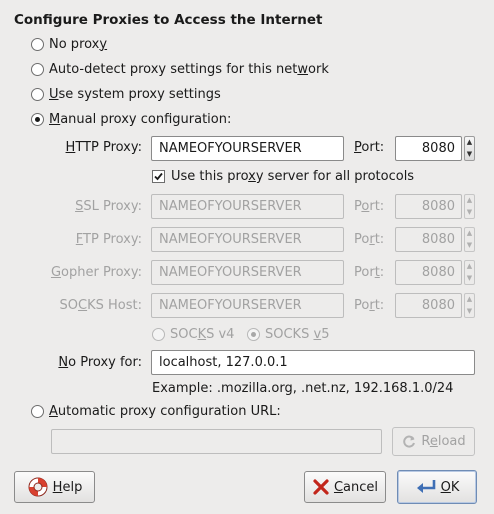  What do you see at coordinates (443, 441) in the screenshot?
I see `reload-label: Reload` at bounding box center [443, 441].